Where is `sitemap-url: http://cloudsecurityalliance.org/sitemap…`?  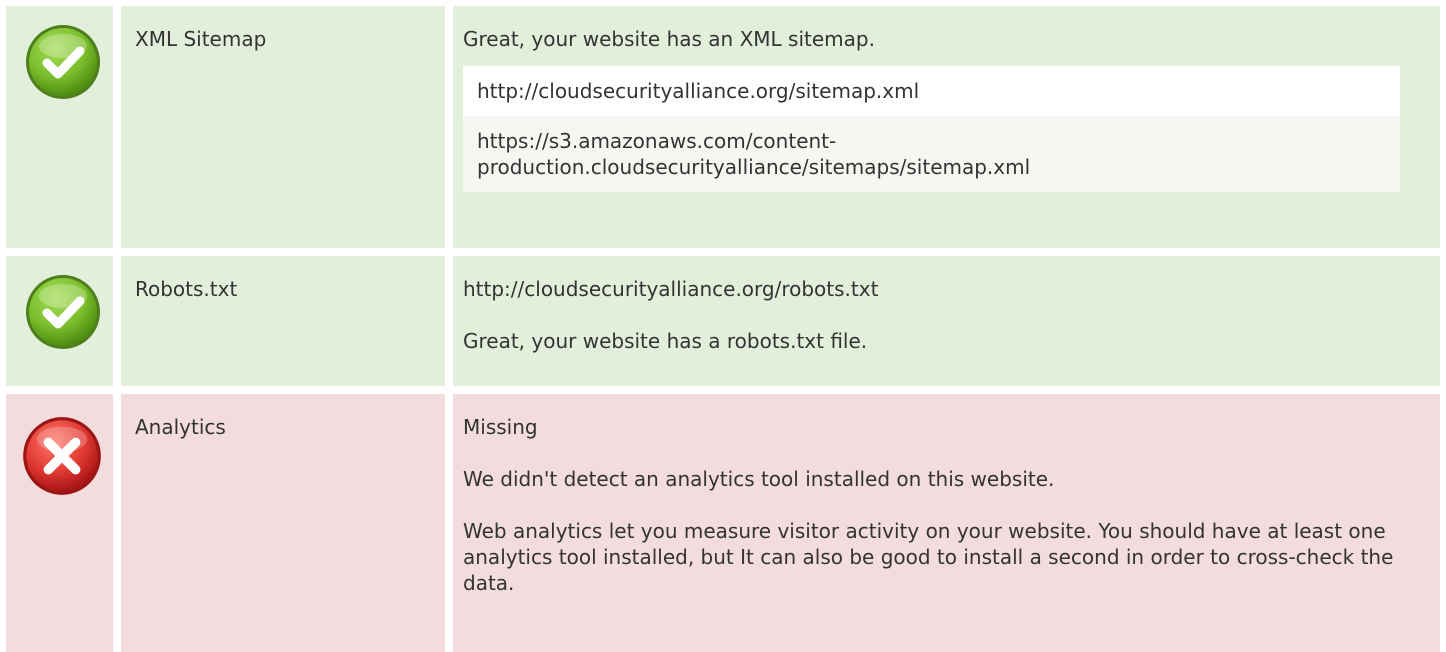 sitemap-url: http://cloudsecurityalliance.org/sitemap… is located at coordinates (931, 91).